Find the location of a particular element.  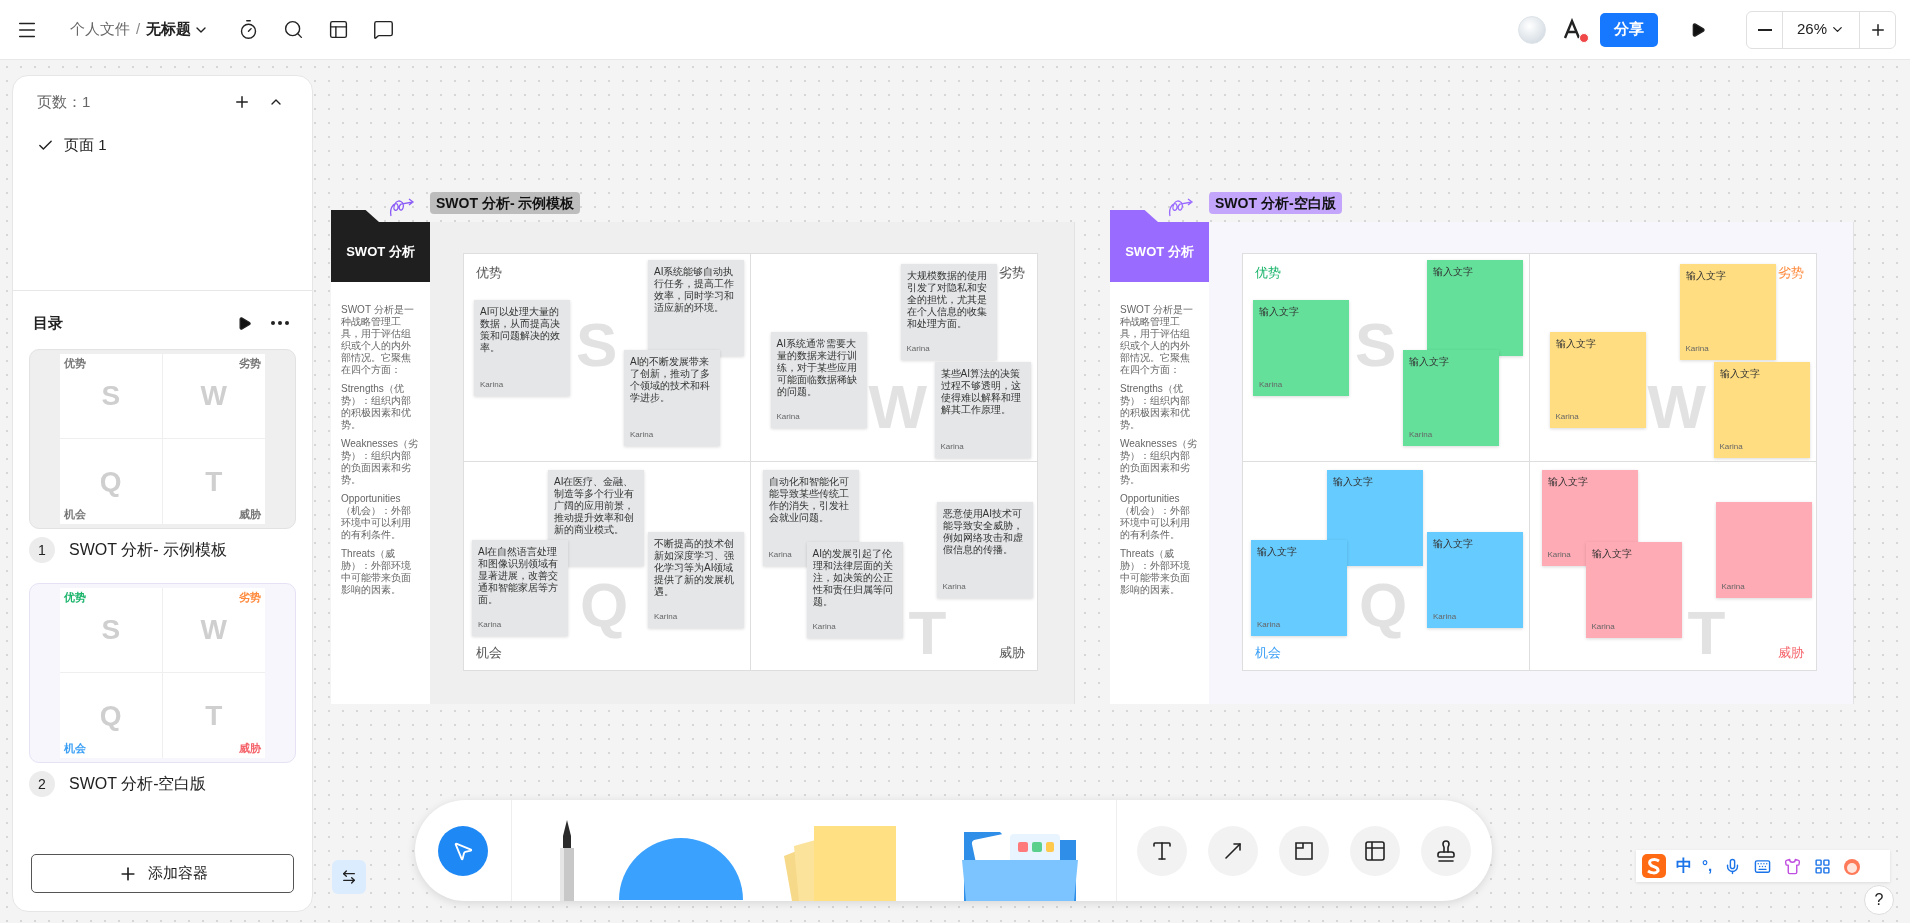

stamp-tool-button is located at coordinates (1446, 850).